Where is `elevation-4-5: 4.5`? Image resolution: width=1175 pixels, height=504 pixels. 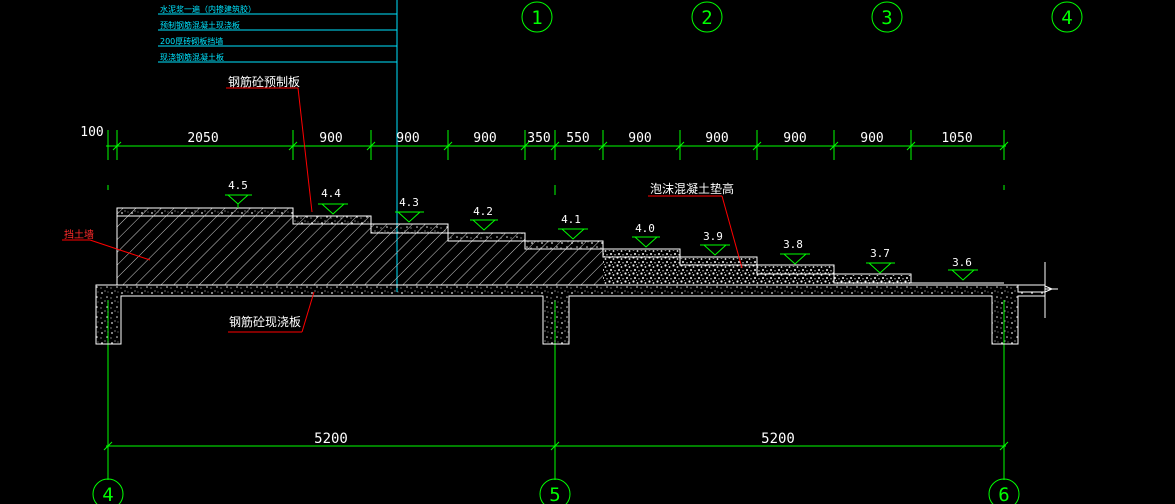
elevation-4-5: 4.5 is located at coordinates (238, 193).